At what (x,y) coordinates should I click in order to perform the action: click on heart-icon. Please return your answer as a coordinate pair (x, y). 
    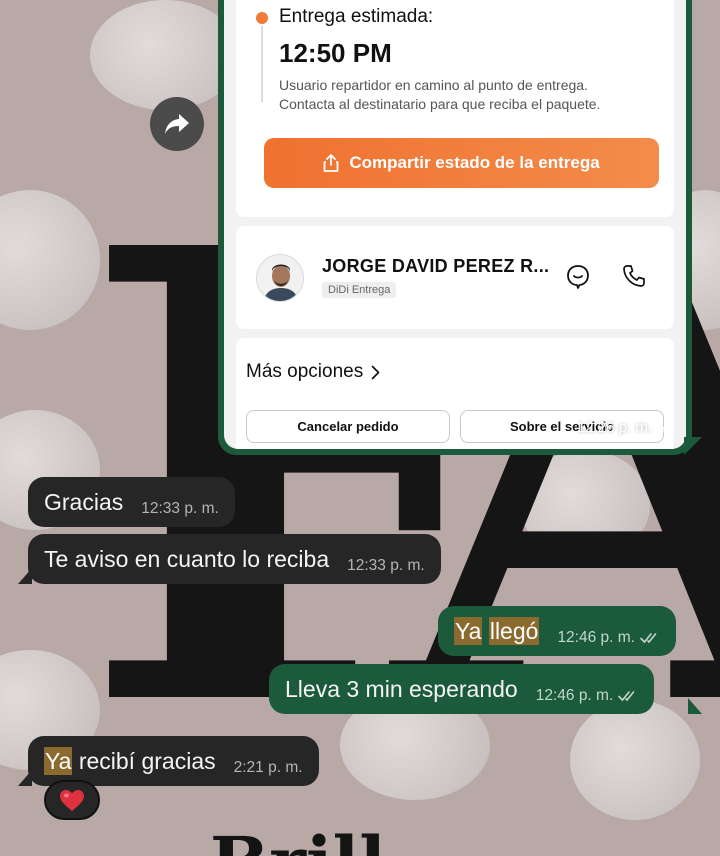
    Looking at the image, I should click on (72, 800).